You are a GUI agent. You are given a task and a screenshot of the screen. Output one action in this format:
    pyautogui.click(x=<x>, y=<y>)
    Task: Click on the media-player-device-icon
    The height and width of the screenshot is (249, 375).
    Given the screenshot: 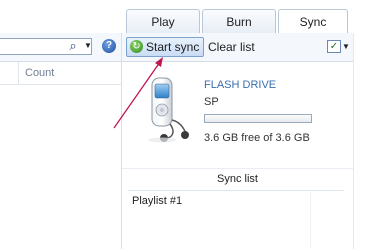 What is the action you would take?
    pyautogui.click(x=168, y=110)
    